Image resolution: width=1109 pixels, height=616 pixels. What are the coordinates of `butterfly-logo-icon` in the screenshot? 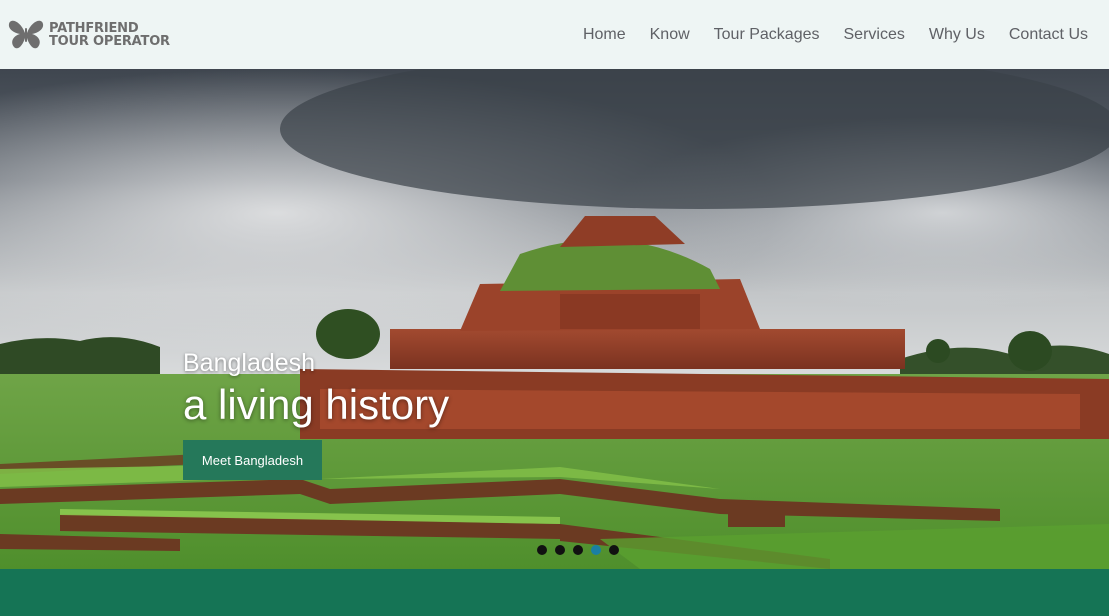 It's located at (26, 34).